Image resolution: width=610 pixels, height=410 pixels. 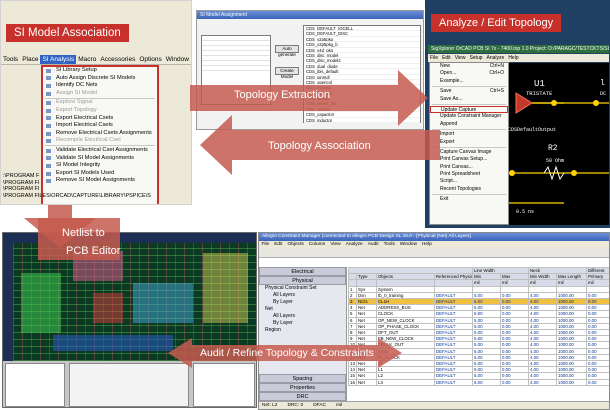 What do you see at coordinates (282, 95) in the screenshot?
I see `topology-extraction-label: Topology Extraction` at bounding box center [282, 95].